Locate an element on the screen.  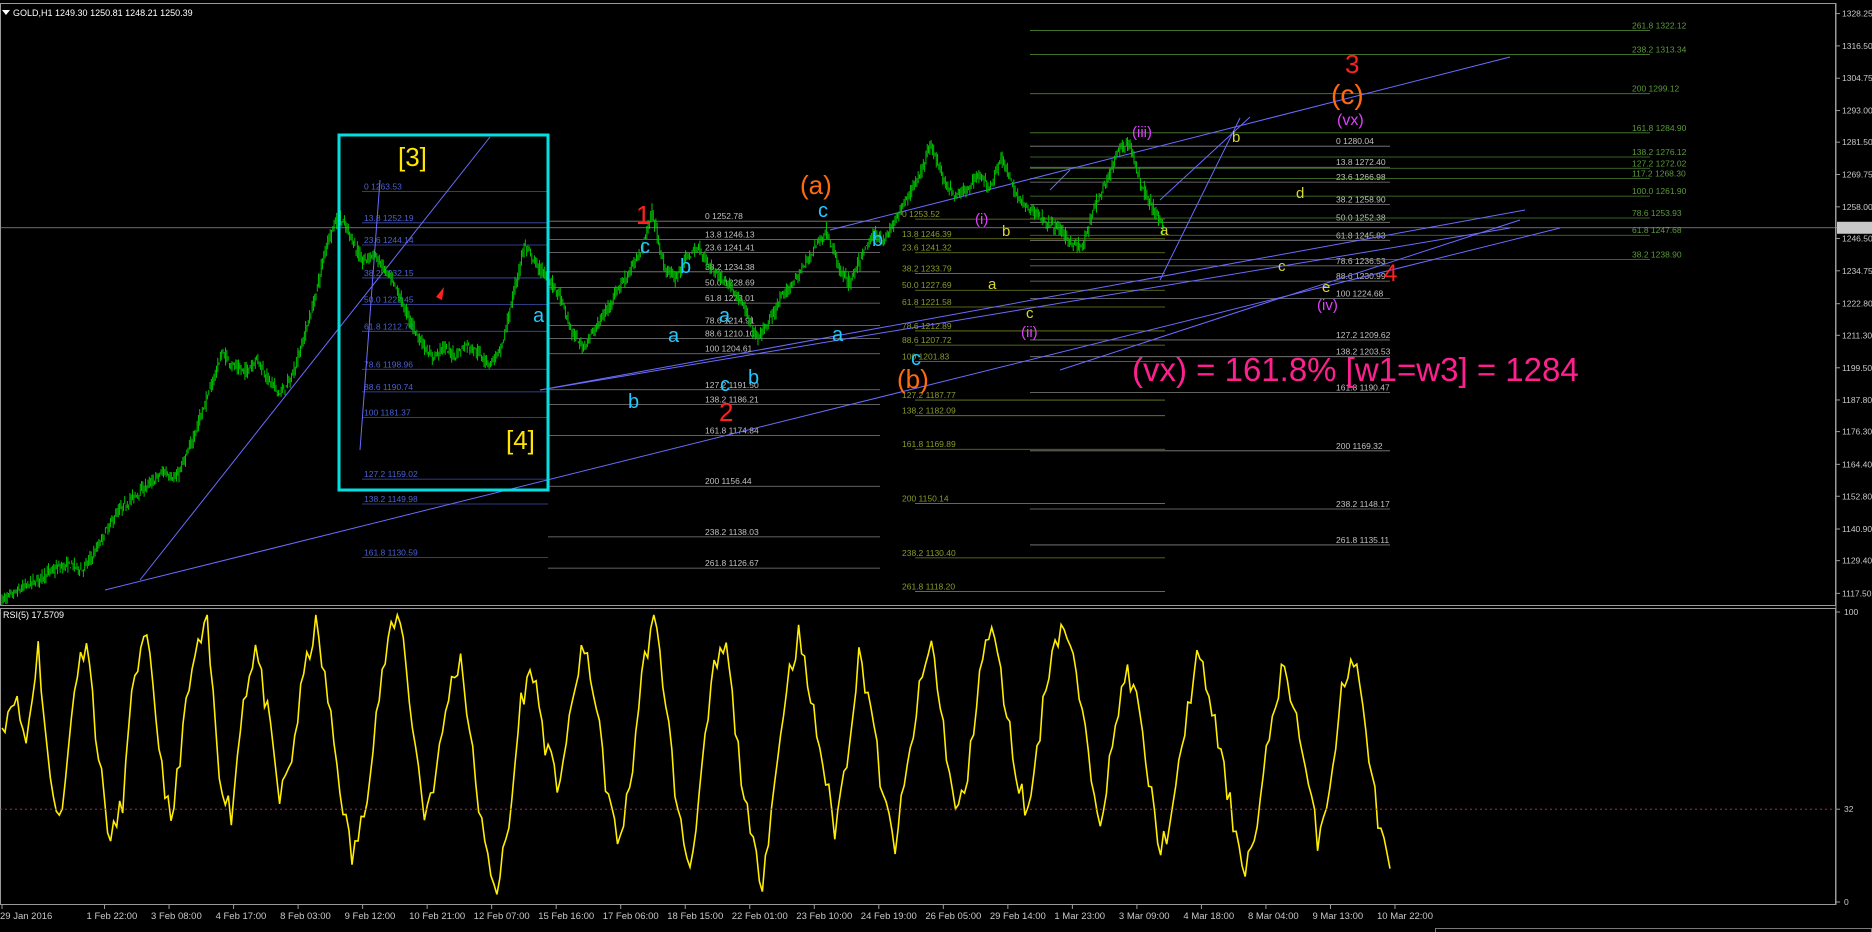
fib-level-label: 238.2 1313.34 is located at coordinates (1659, 50).